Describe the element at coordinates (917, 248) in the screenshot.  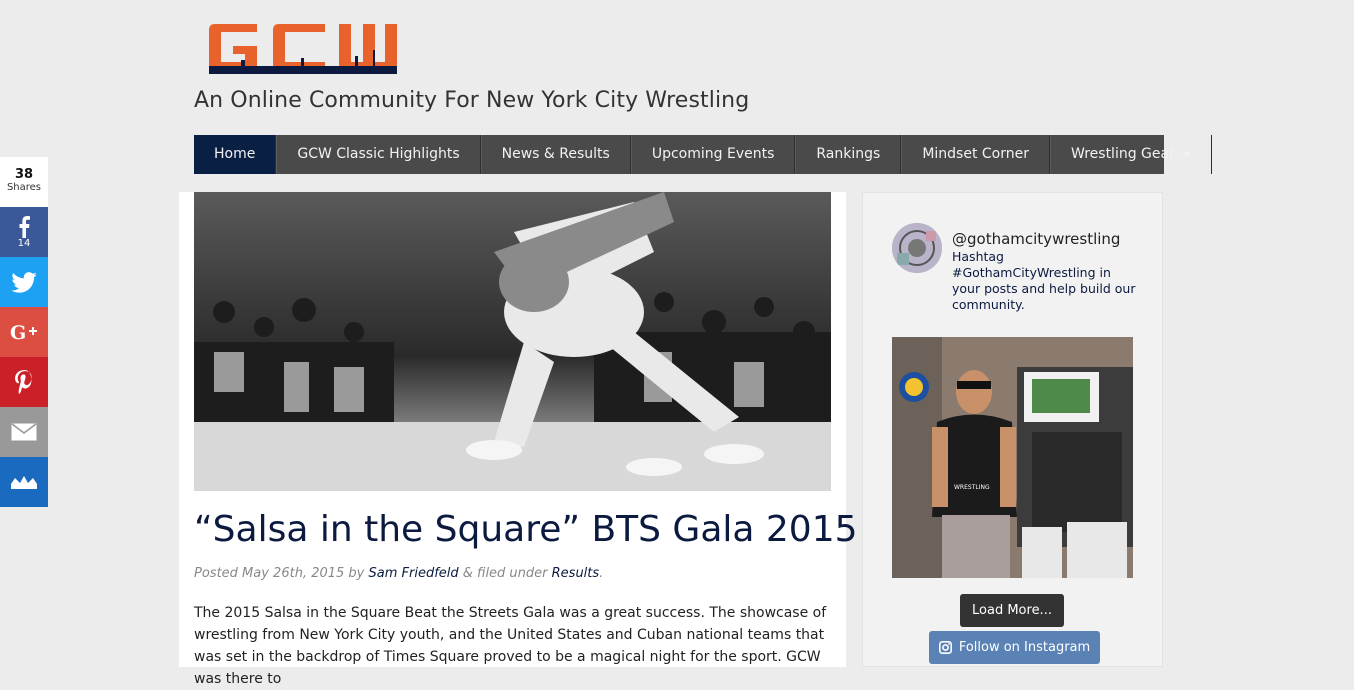
I see `instagram-avatar` at that location.